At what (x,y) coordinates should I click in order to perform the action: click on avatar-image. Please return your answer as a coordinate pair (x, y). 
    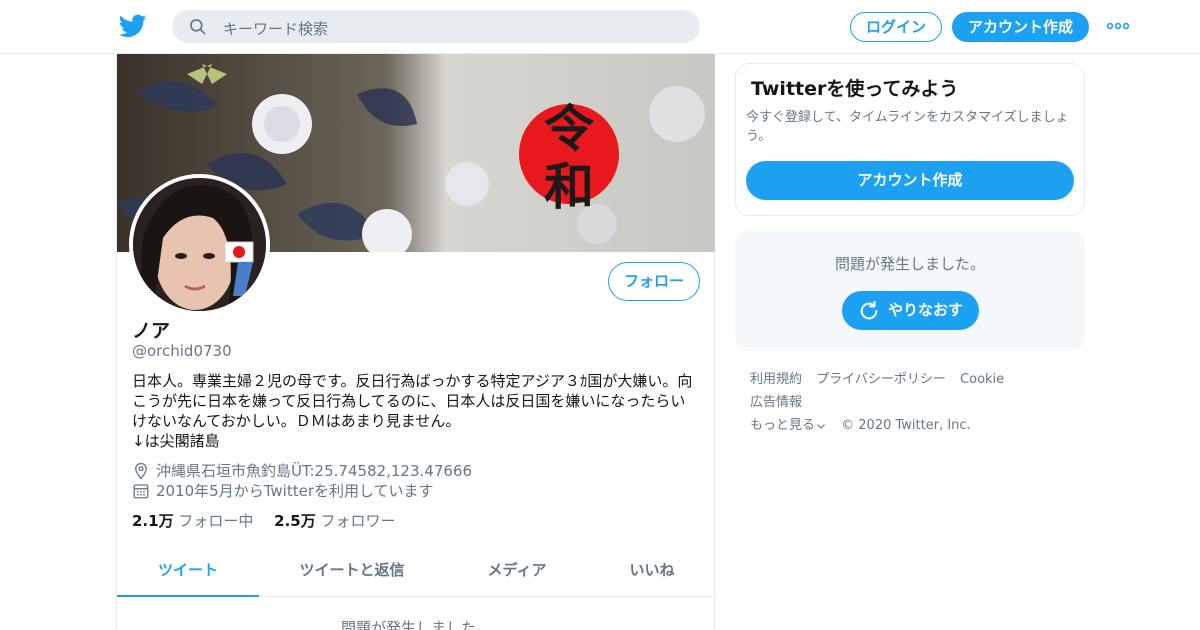
    Looking at the image, I should click on (199, 244).